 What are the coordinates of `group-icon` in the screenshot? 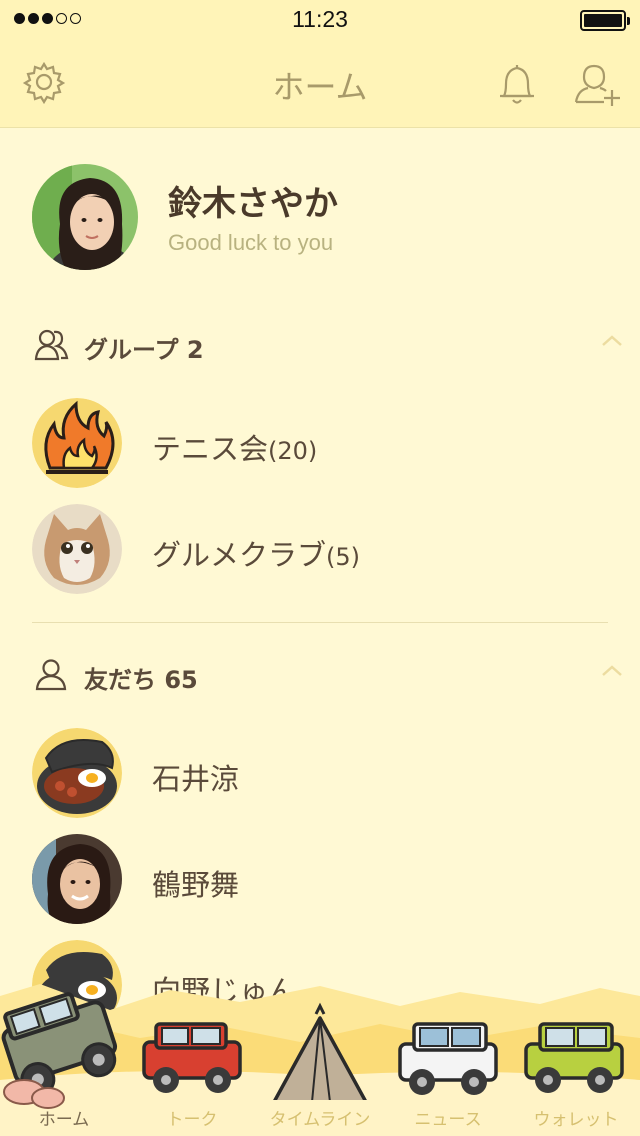 It's located at (52, 347).